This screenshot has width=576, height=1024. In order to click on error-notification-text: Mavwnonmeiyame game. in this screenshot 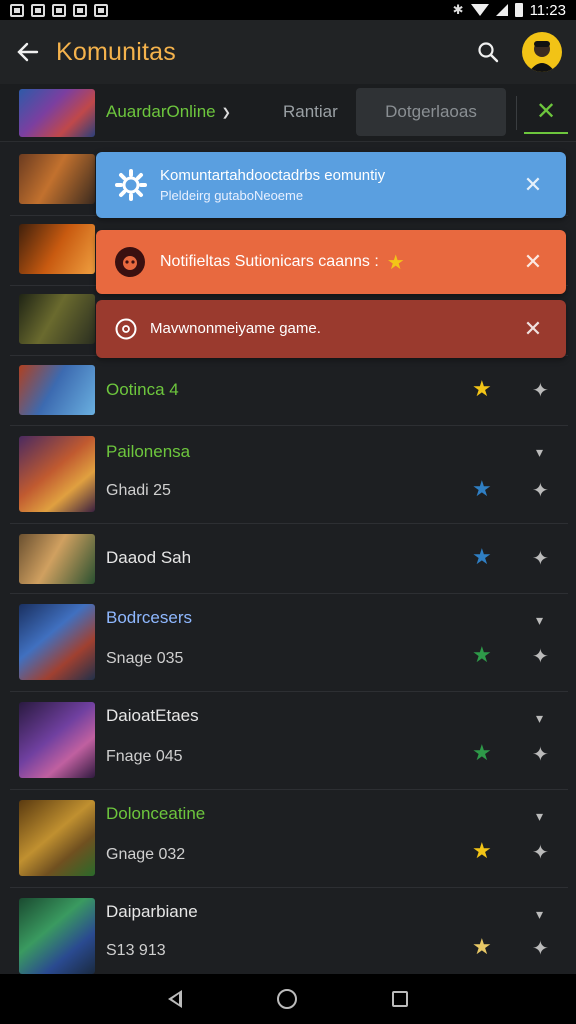, I will do `click(235, 328)`.